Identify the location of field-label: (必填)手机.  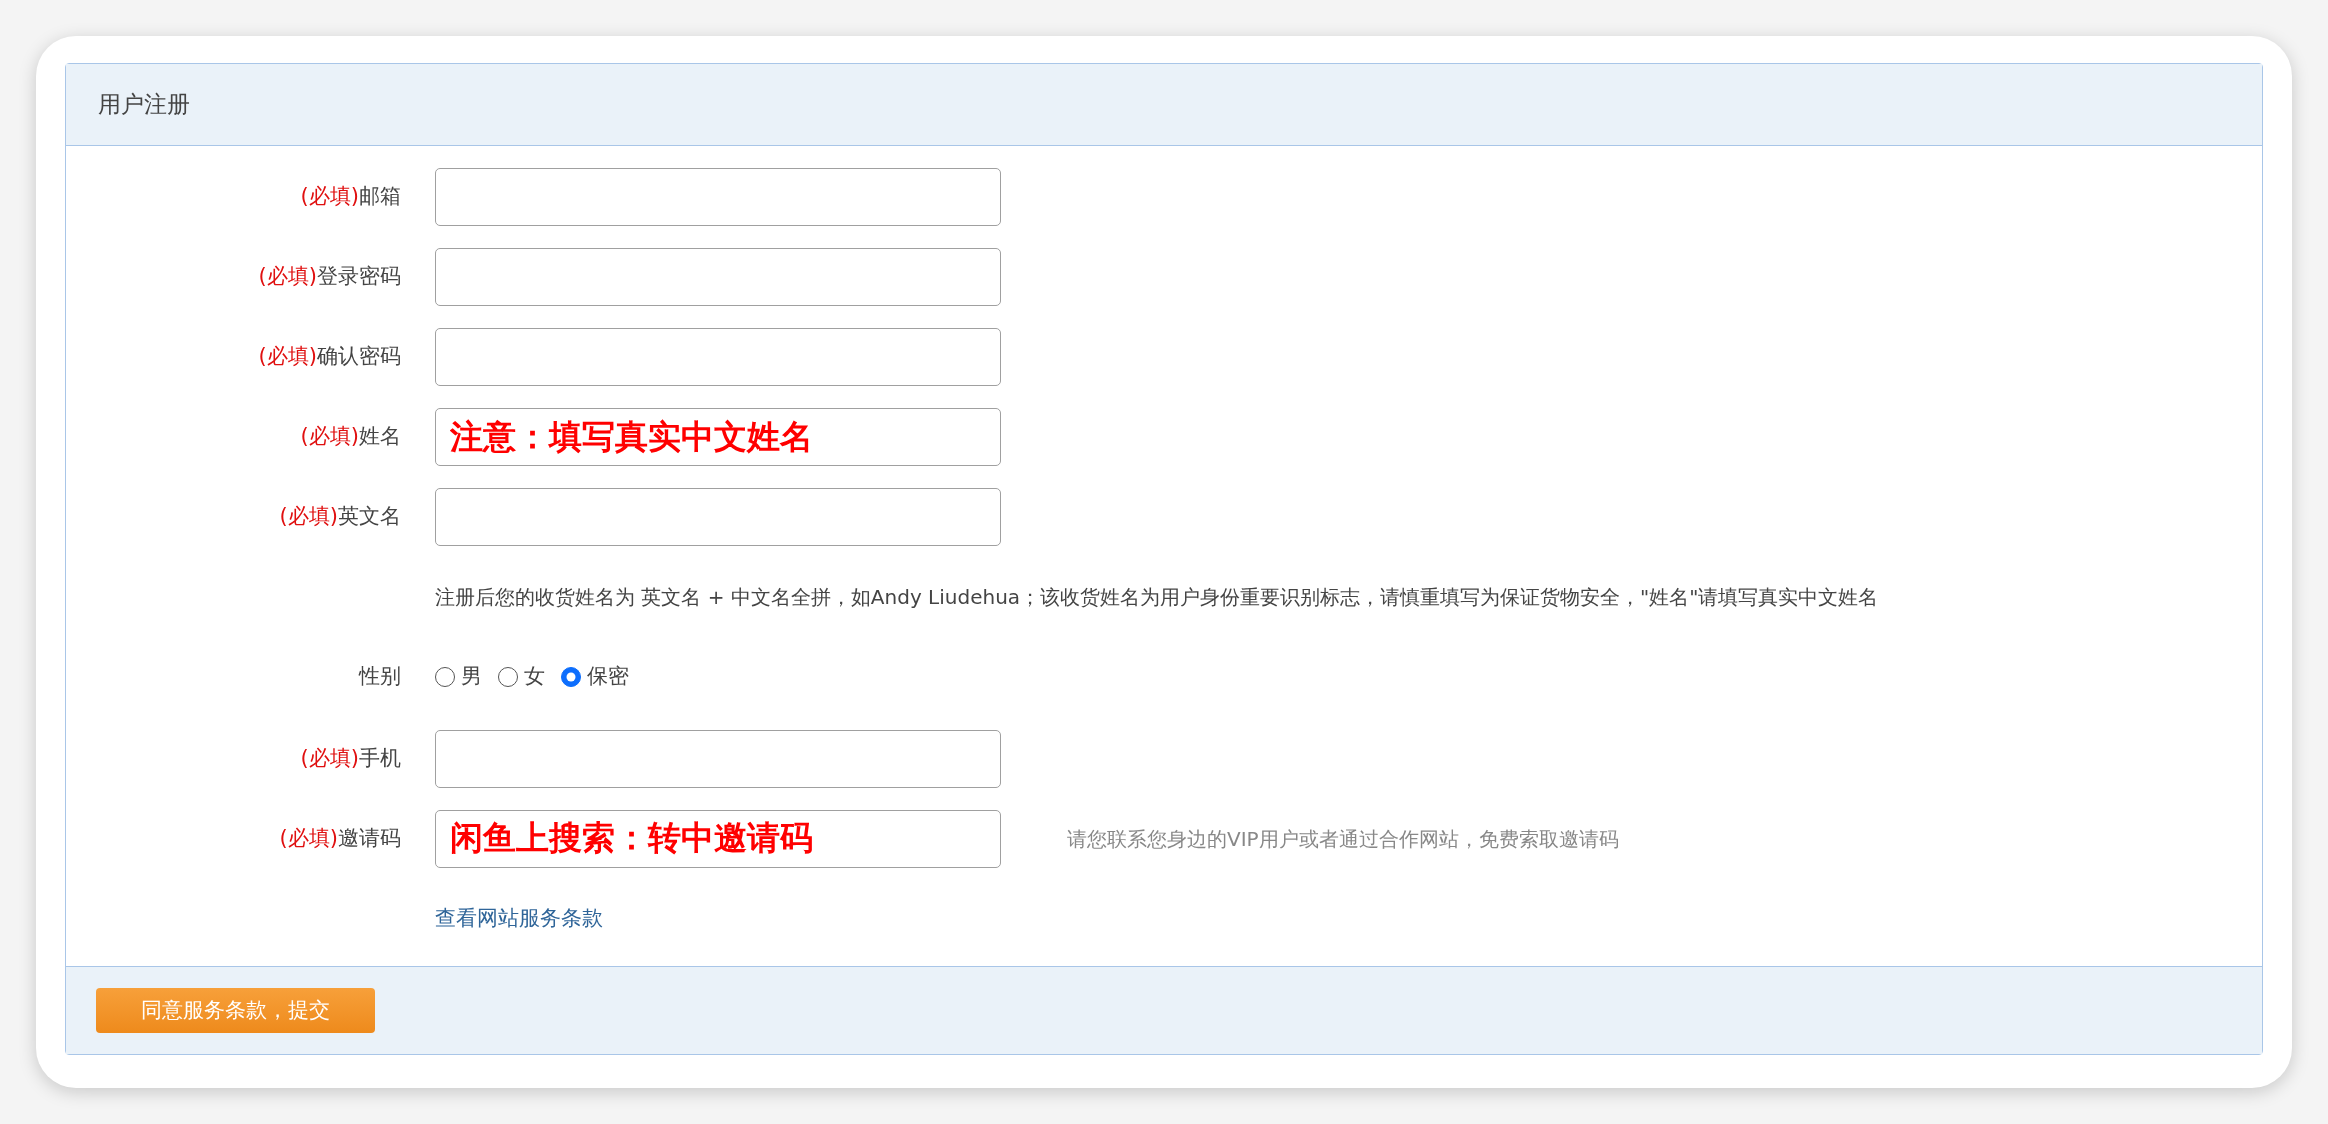
(350, 757).